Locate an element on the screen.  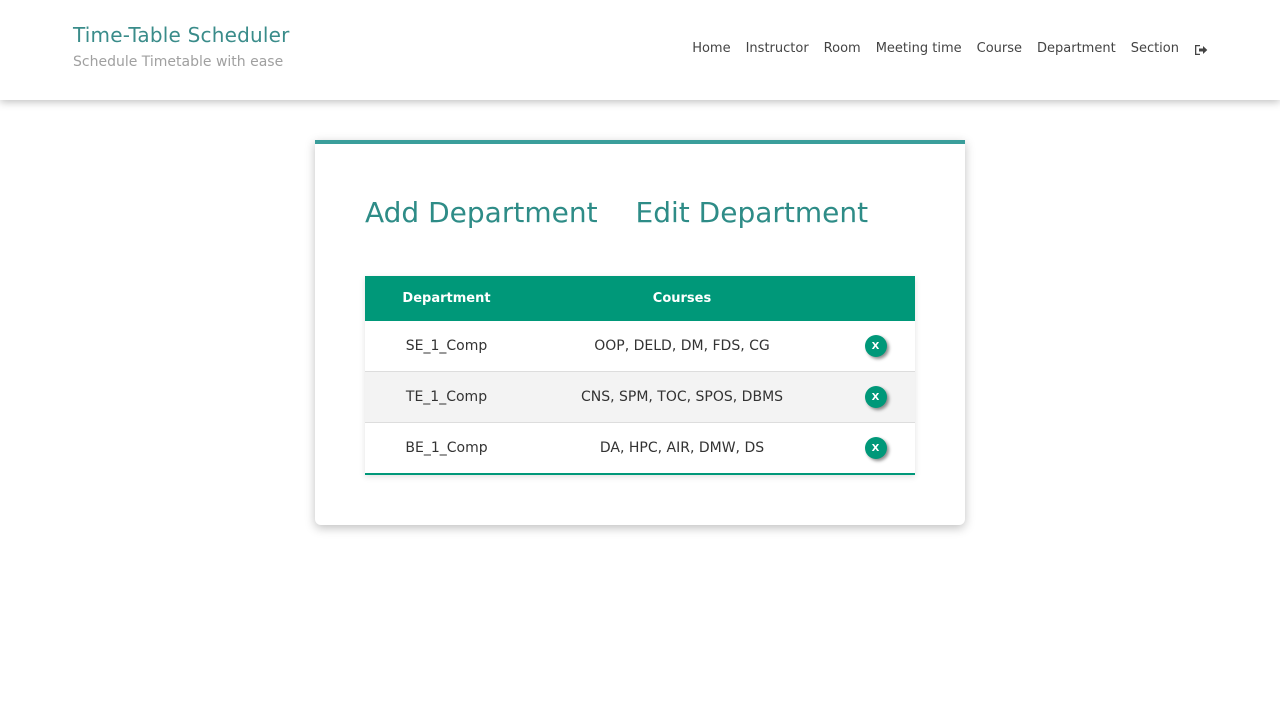
nav-meeting-time: Meeting time is located at coordinates (919, 48).